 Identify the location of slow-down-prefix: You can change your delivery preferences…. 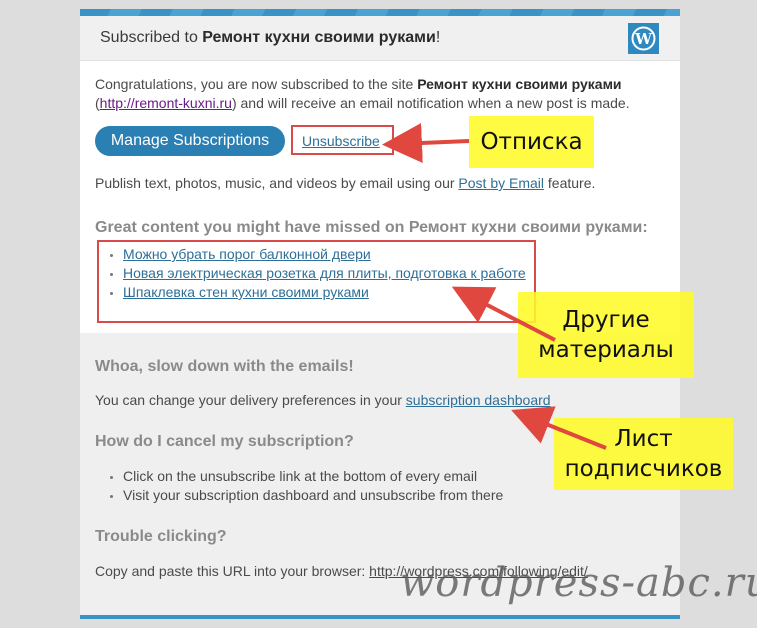
(250, 400).